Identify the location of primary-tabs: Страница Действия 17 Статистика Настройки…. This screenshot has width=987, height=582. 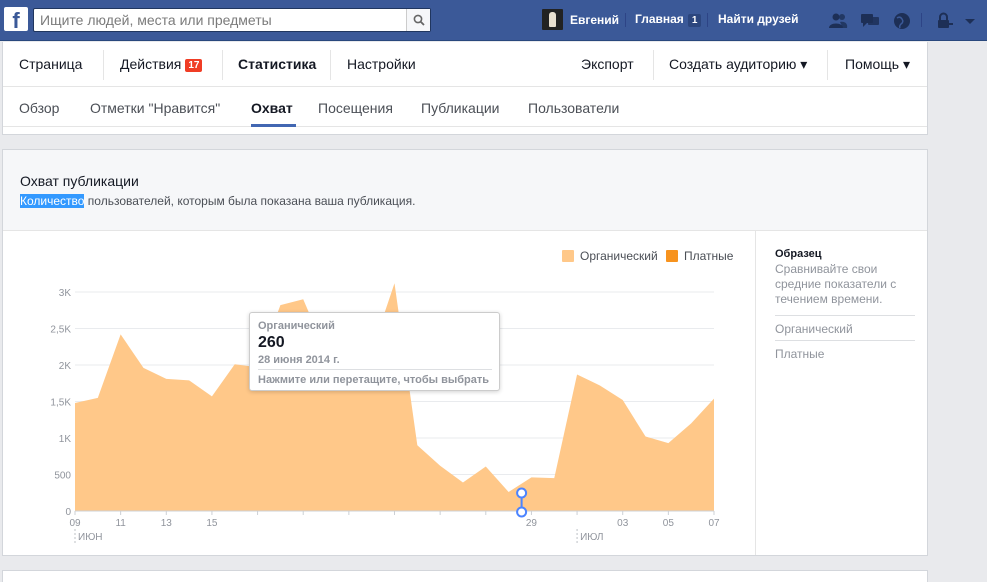
(465, 64).